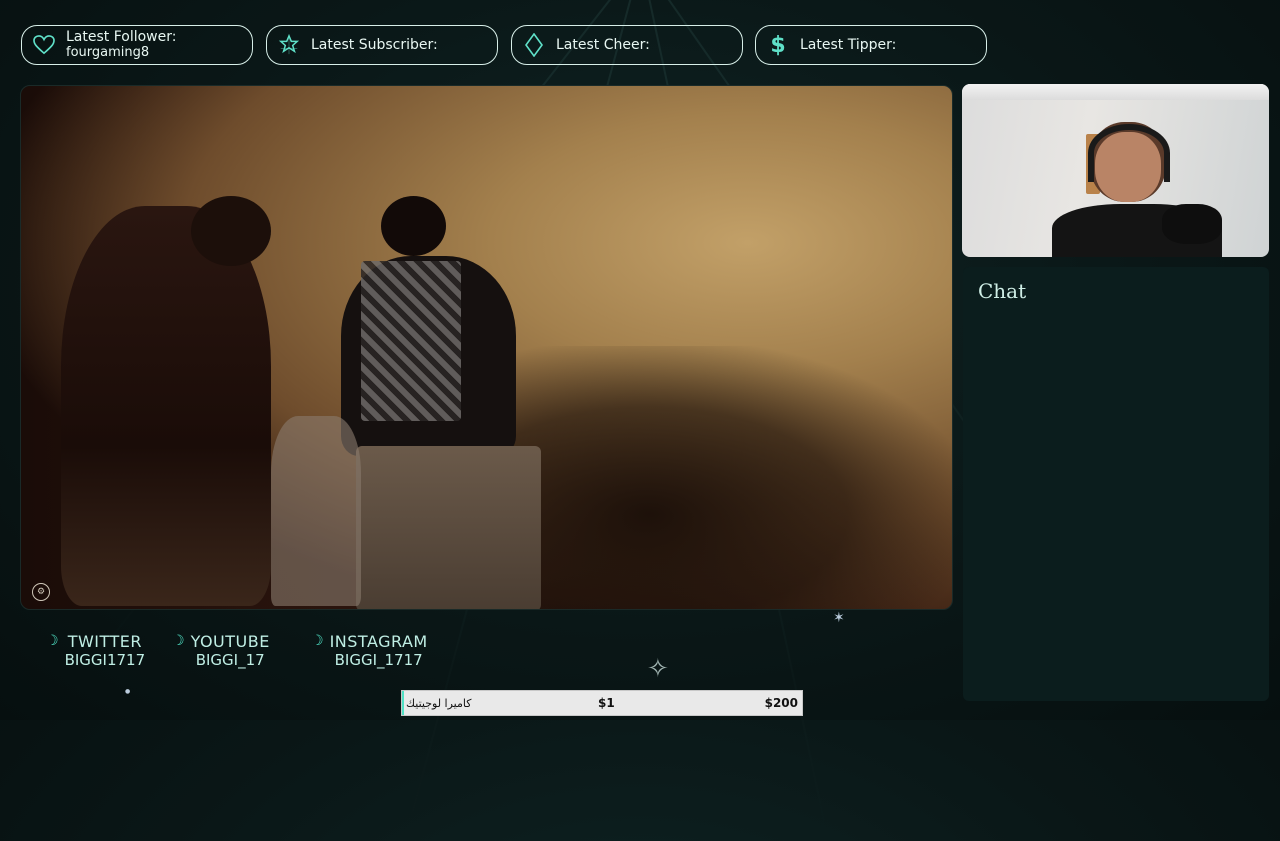 This screenshot has height=841, width=1280. Describe the element at coordinates (658, 669) in the screenshot. I see `sparkle-icon: ✧` at that location.